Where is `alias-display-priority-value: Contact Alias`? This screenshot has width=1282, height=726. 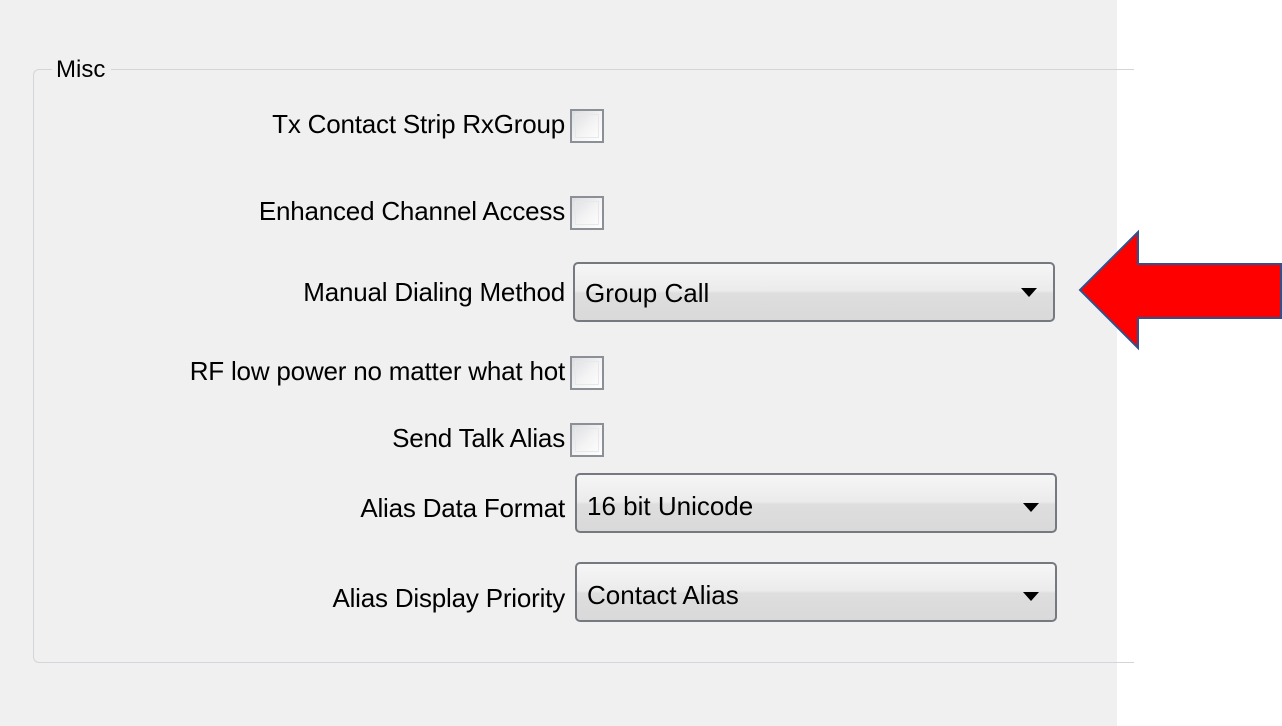
alias-display-priority-value: Contact Alias is located at coordinates (663, 595).